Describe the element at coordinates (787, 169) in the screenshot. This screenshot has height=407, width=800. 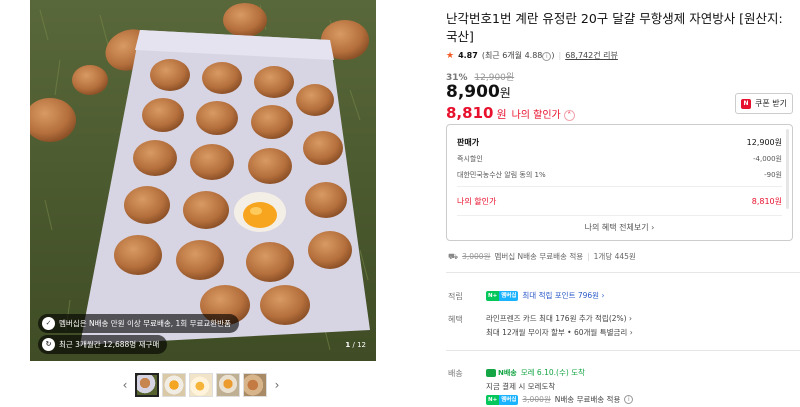
I see `scrollbar` at that location.